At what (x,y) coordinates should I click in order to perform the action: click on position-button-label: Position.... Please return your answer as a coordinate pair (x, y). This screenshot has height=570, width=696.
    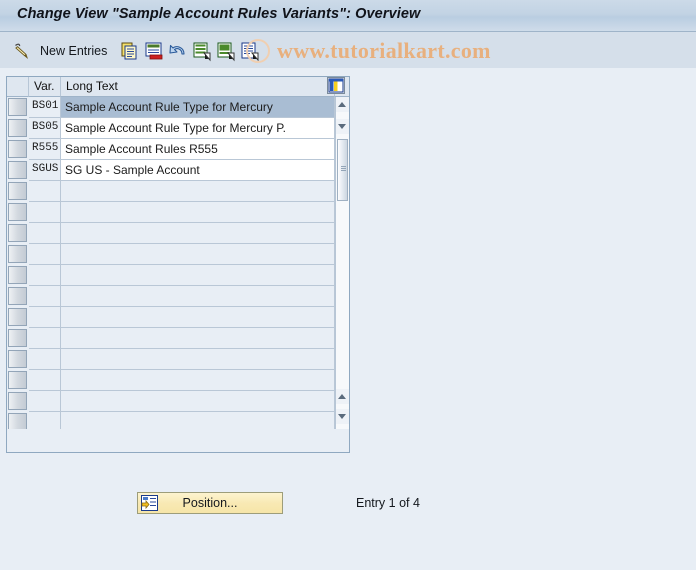
    Looking at the image, I should click on (210, 503).